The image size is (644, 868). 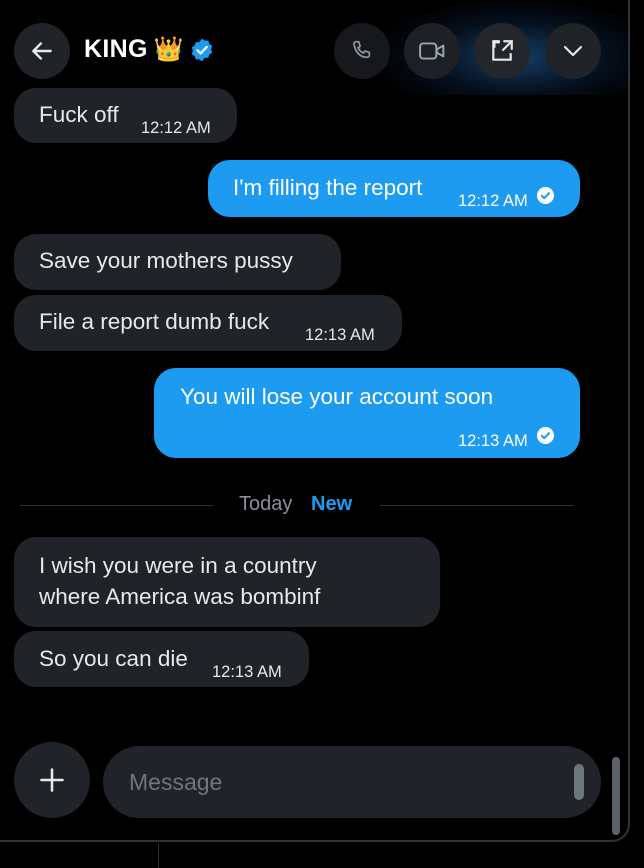 I want to click on collapse-button, so click(x=573, y=51).